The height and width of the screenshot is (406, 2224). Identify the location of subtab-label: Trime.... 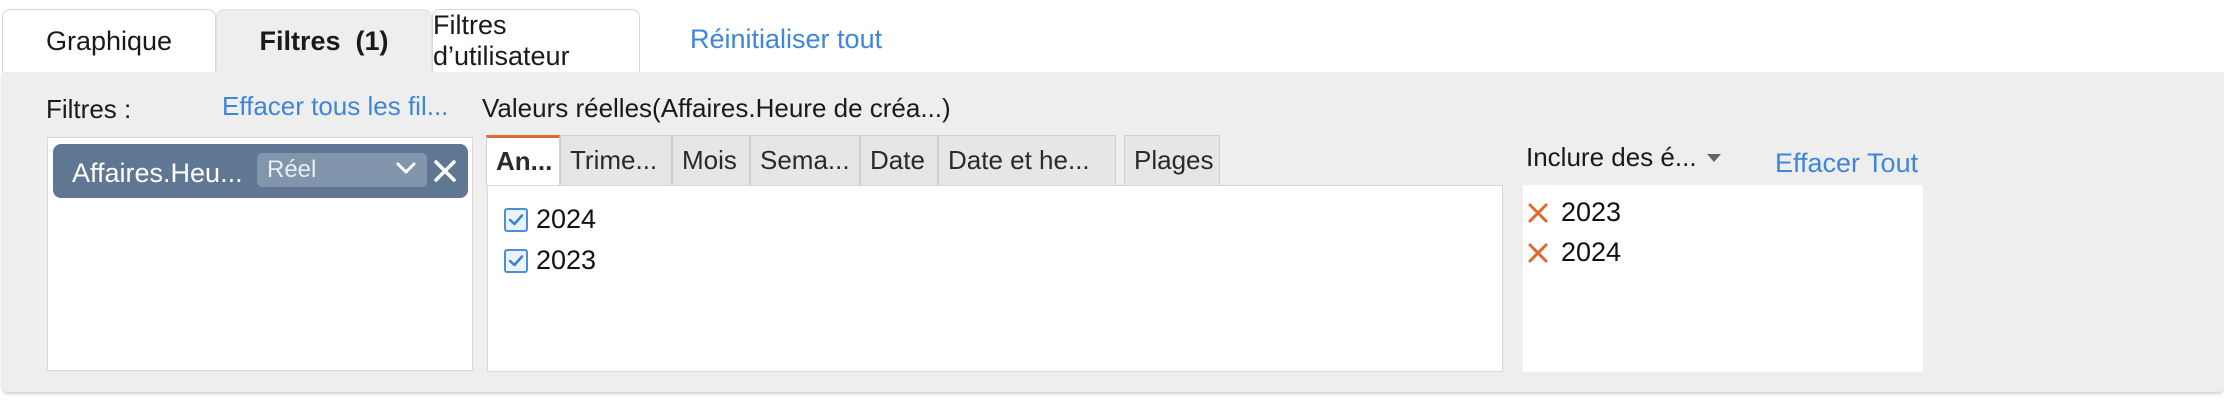
(614, 160).